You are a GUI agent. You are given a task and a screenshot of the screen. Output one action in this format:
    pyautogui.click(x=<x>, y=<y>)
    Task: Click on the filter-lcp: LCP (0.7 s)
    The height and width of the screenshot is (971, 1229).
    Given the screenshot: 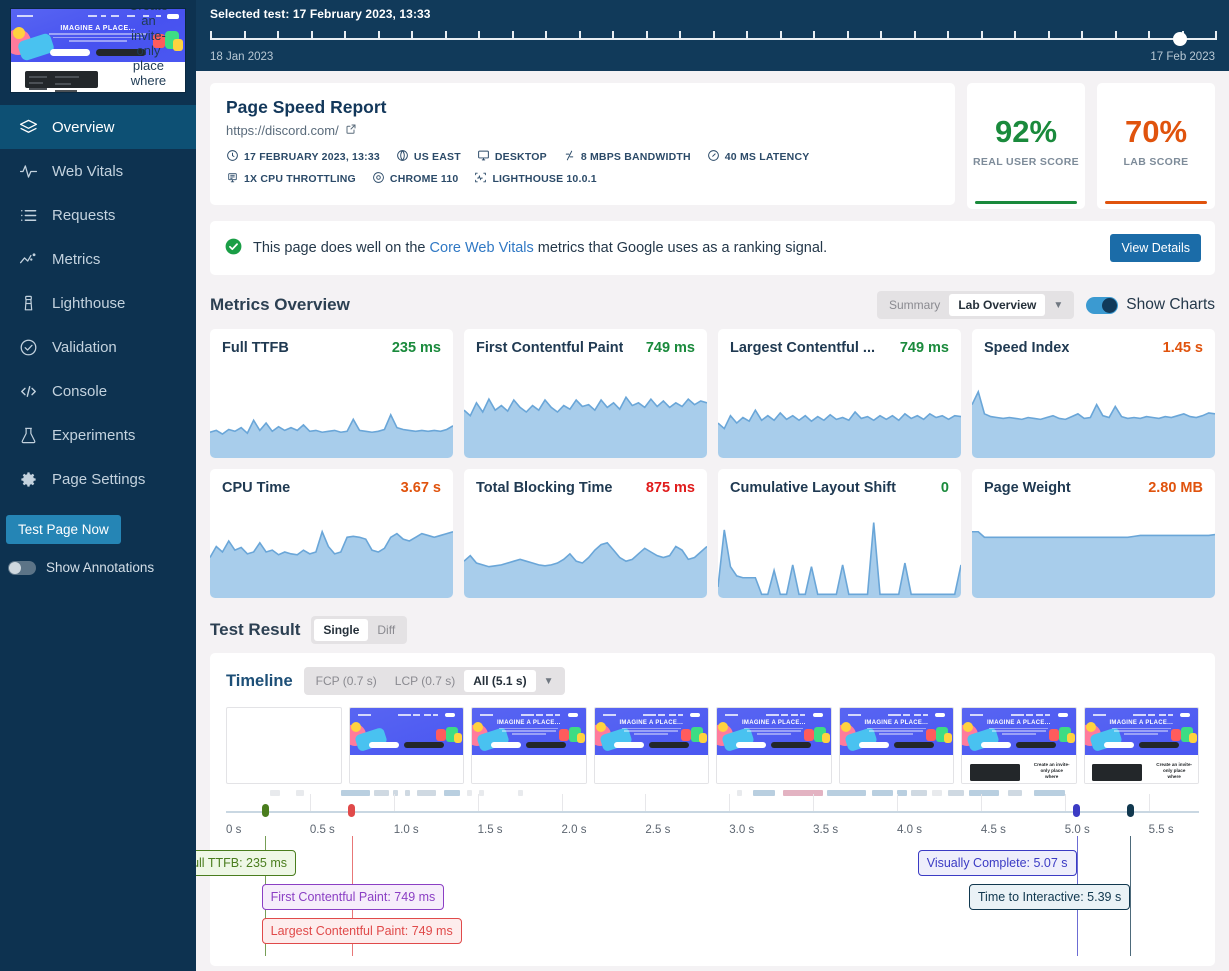 What is the action you would take?
    pyautogui.click(x=425, y=681)
    